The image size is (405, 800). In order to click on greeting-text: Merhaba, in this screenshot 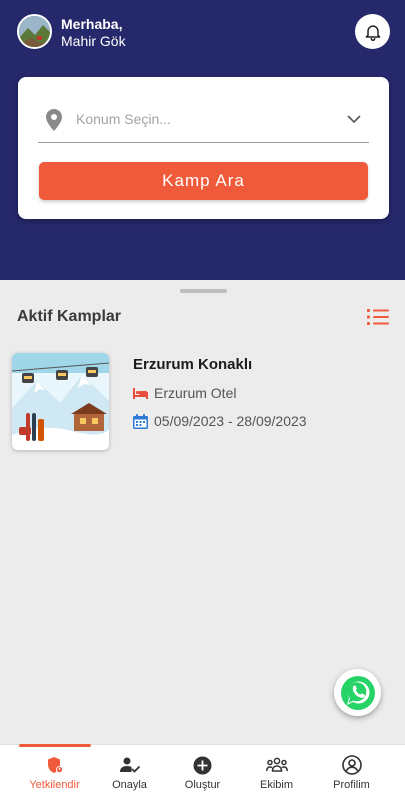, I will do `click(92, 24)`.